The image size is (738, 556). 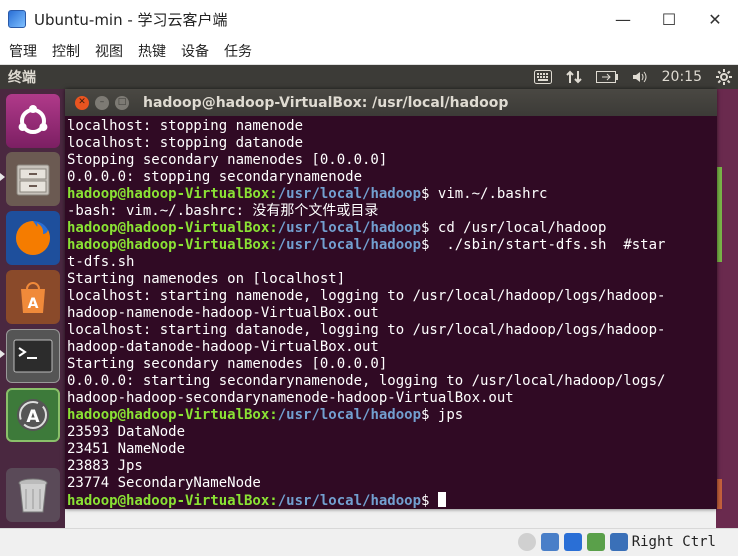 I want to click on terminal-output-line: 23883 Jps, so click(x=391, y=466).